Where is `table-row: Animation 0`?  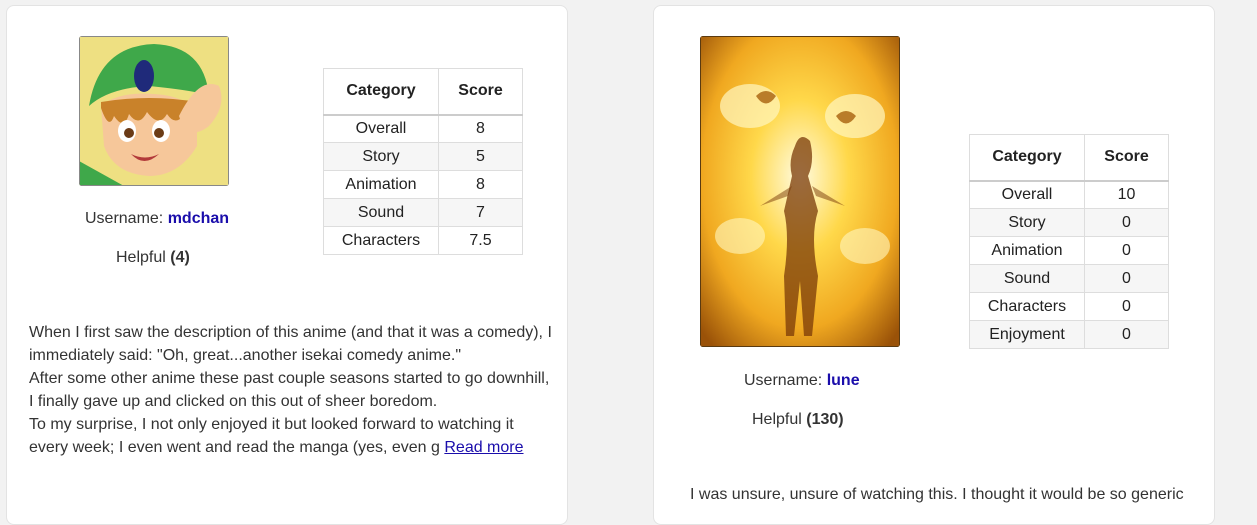
table-row: Animation 0 is located at coordinates (1069, 250).